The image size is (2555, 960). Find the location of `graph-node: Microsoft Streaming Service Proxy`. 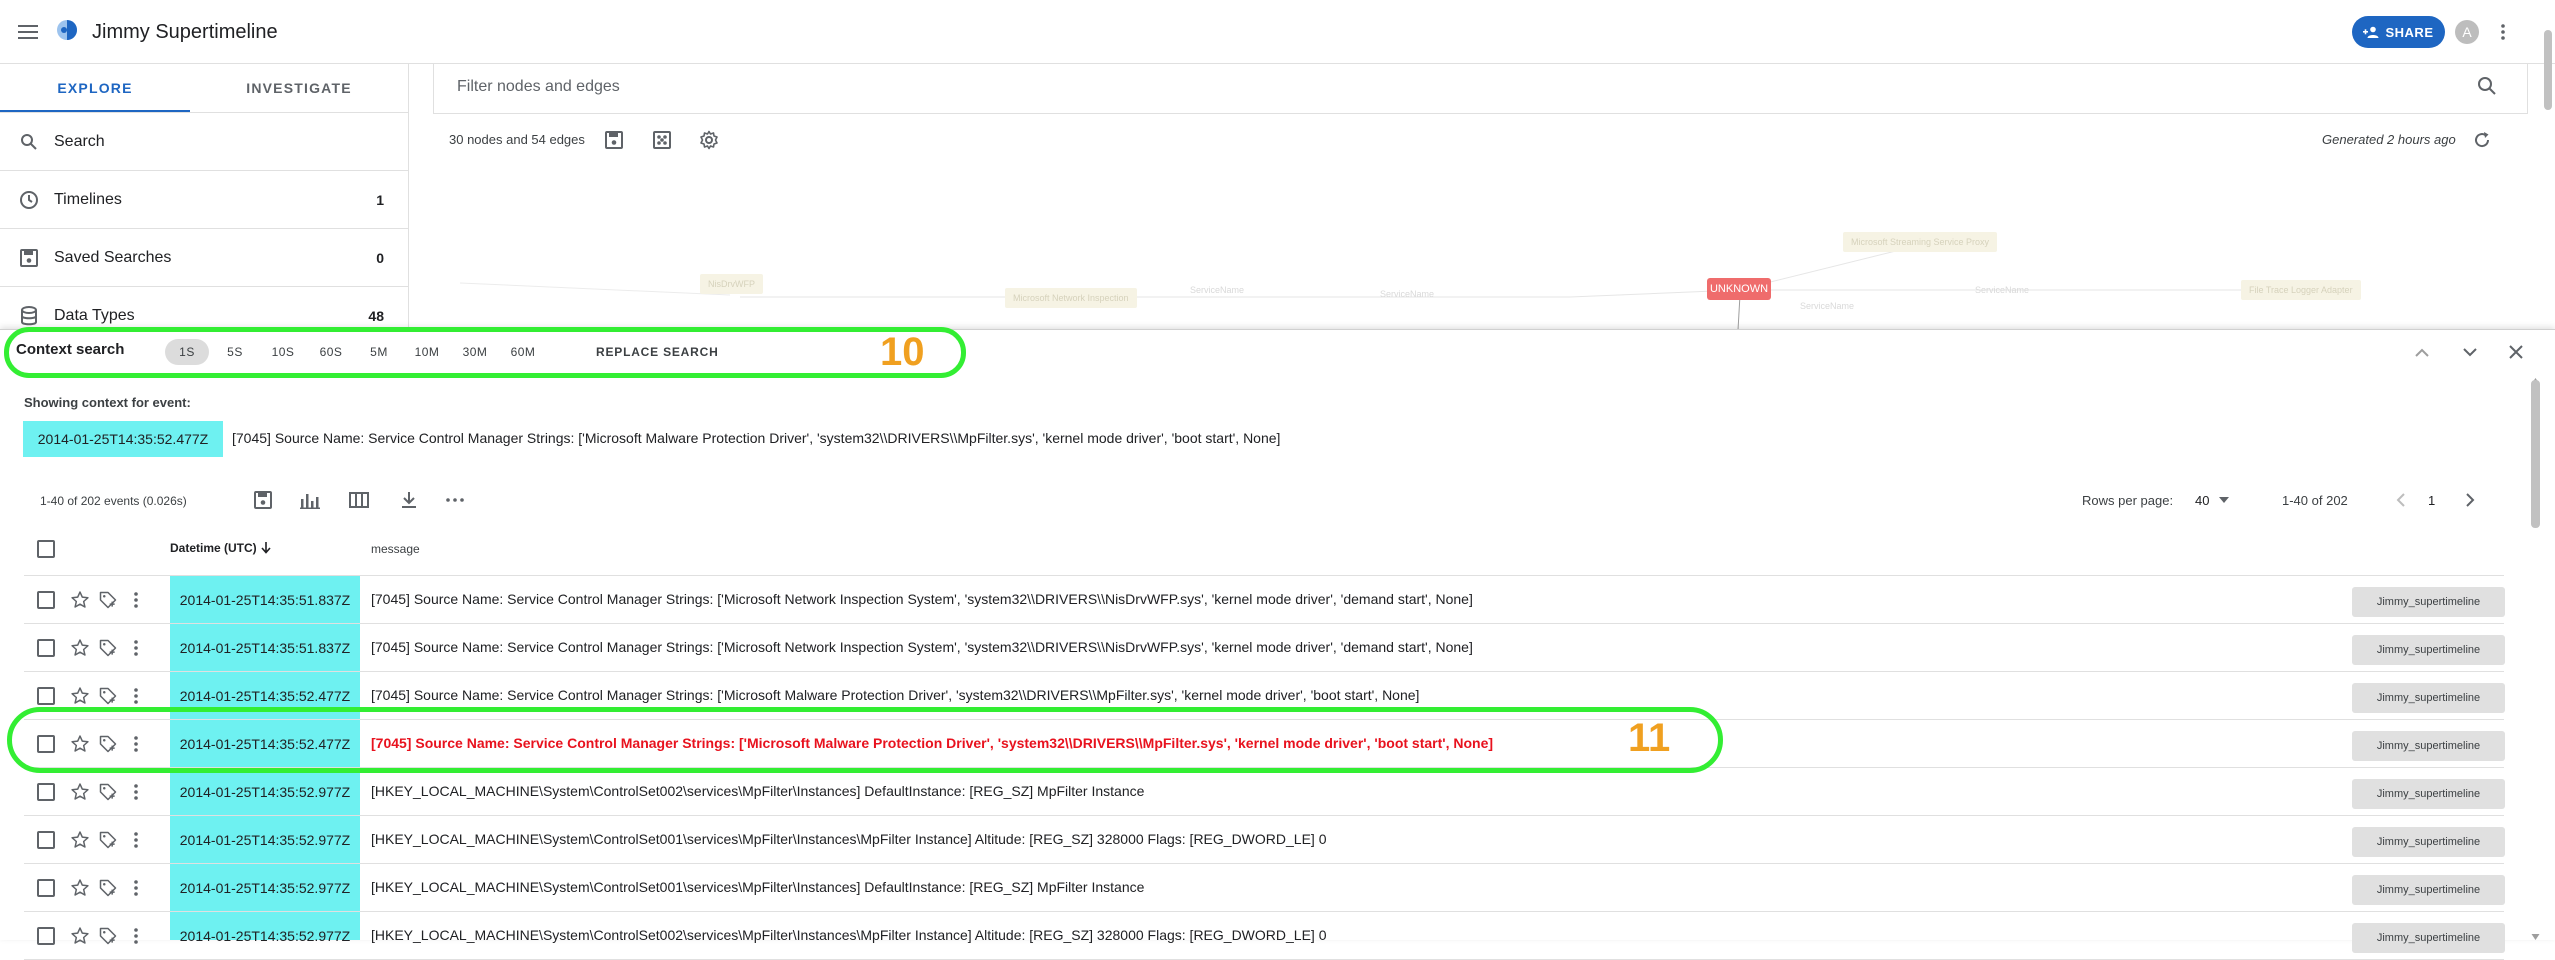

graph-node: Microsoft Streaming Service Proxy is located at coordinates (1920, 242).